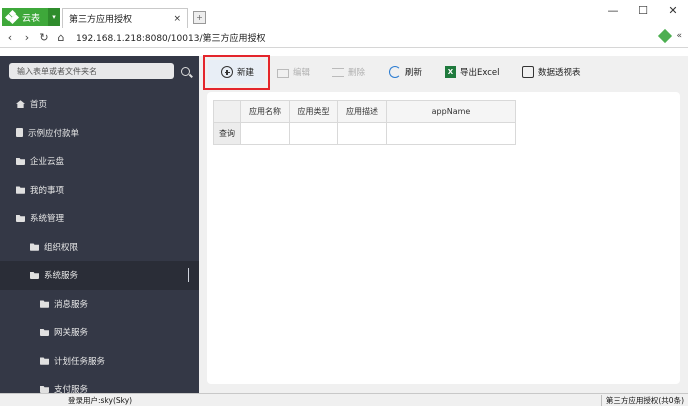  I want to click on refresh-icon: ↻, so click(44, 38).